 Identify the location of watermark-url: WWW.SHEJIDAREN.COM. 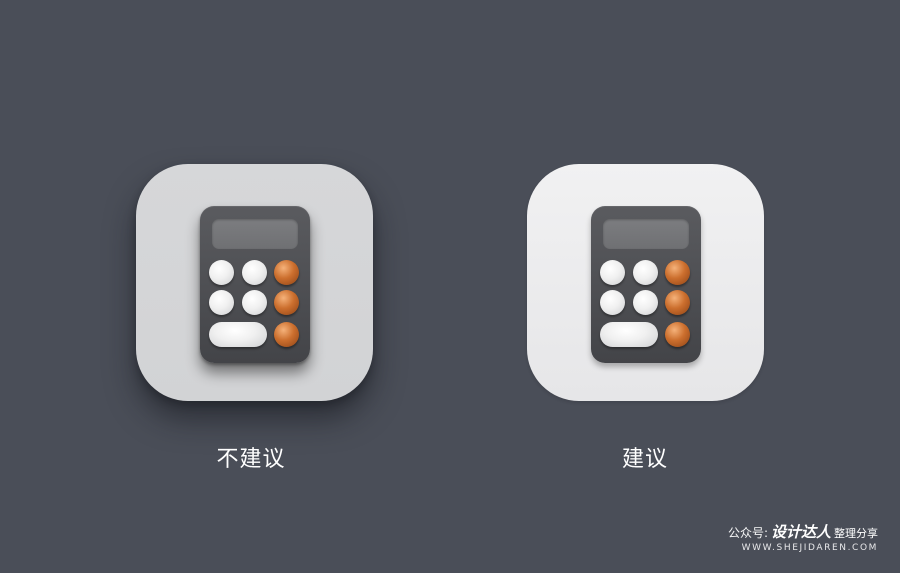
(809, 548).